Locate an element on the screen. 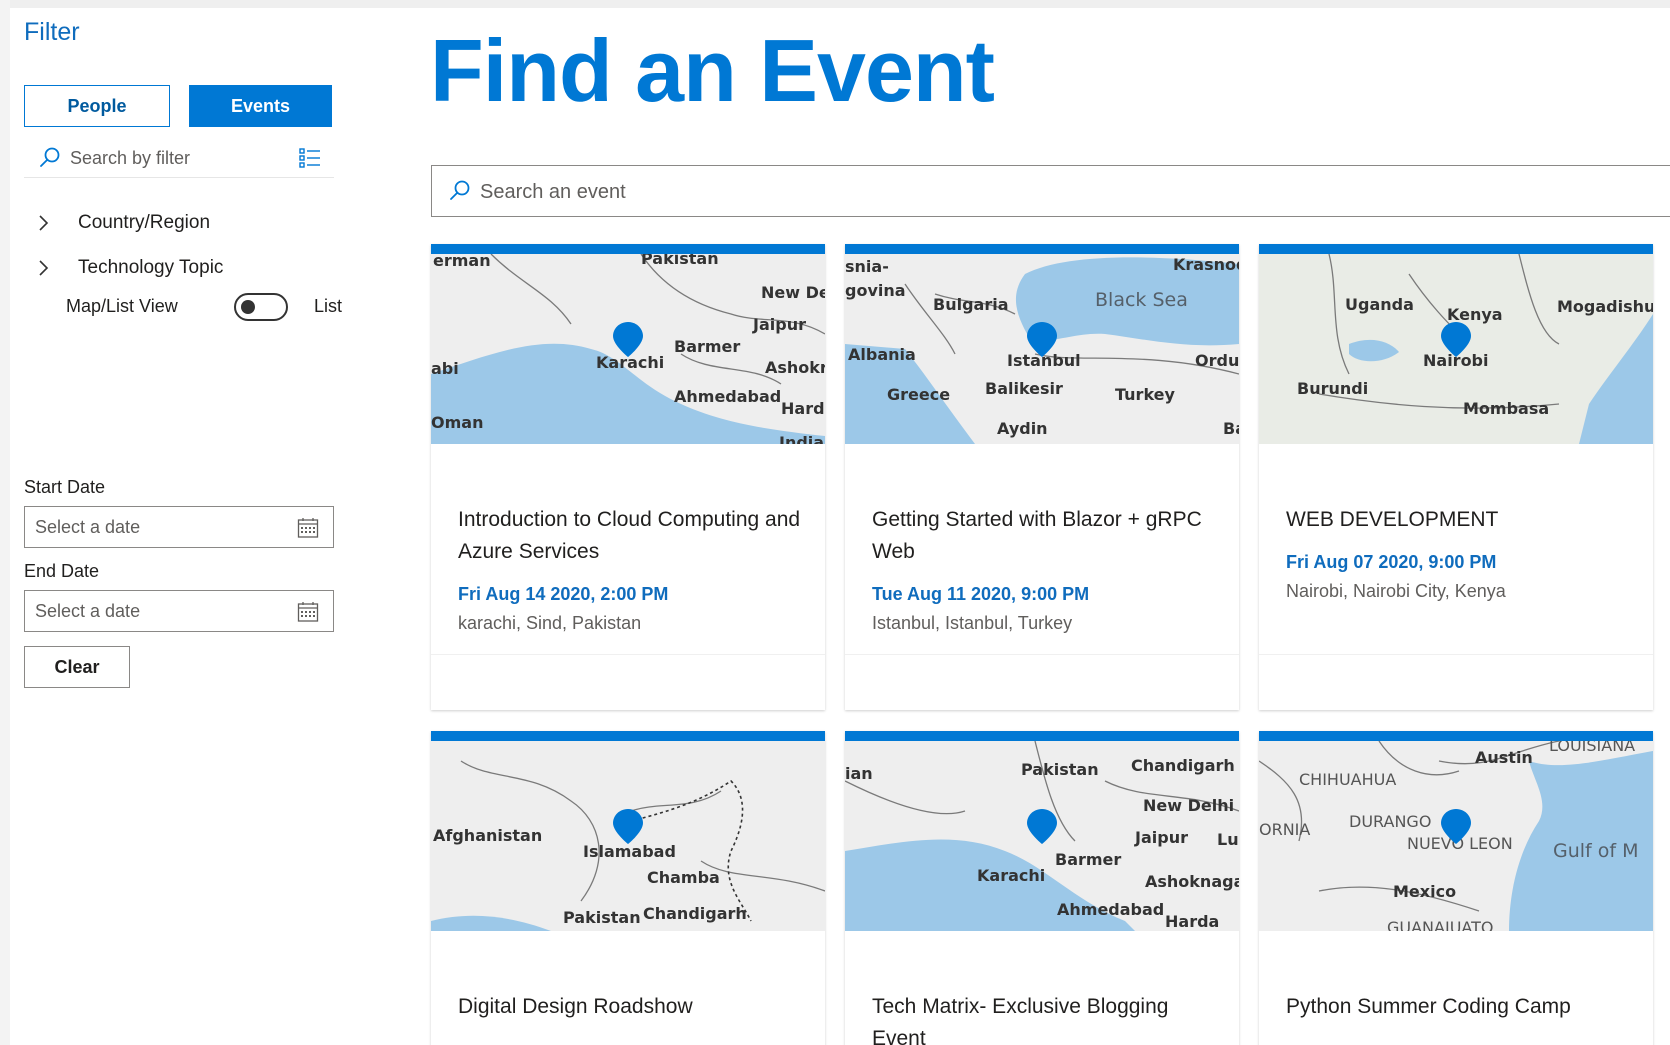  map-label: Islamabad is located at coordinates (629, 851).